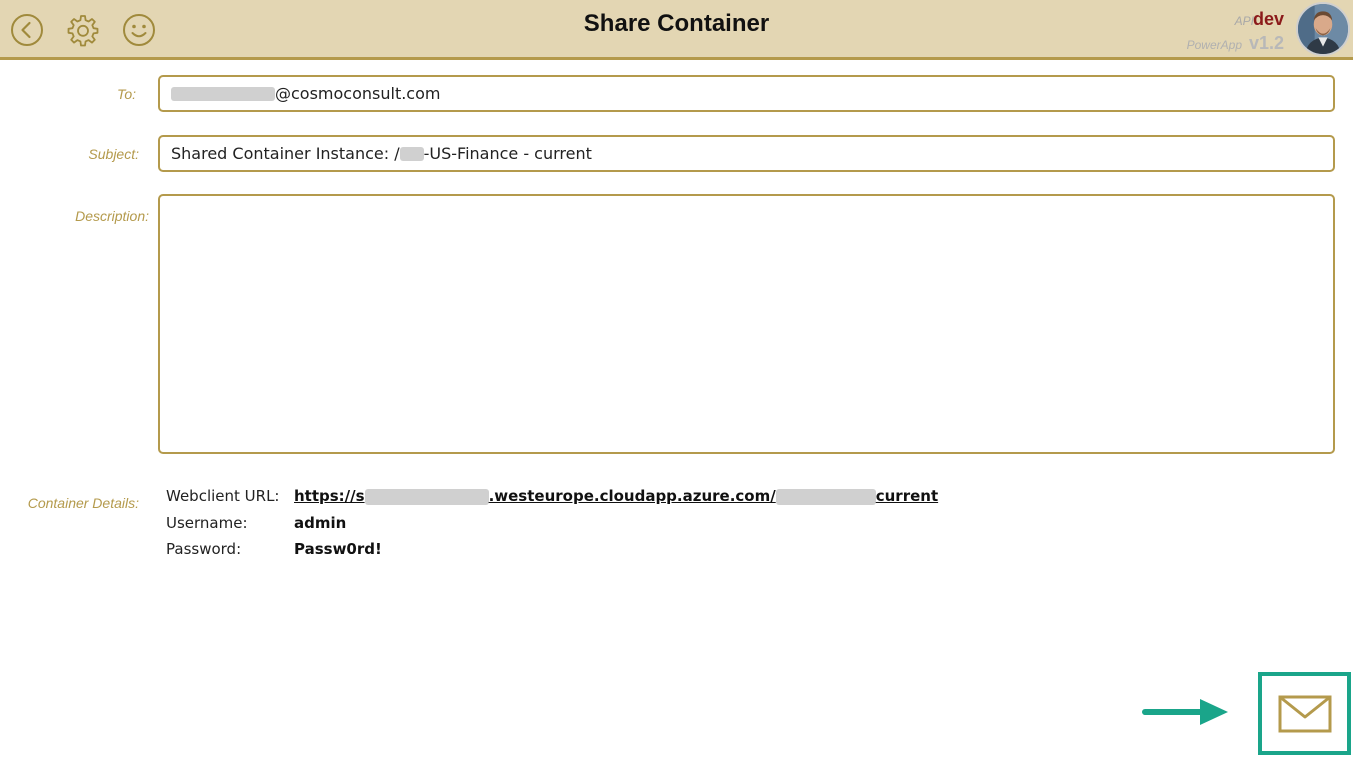 This screenshot has width=1353, height=761. I want to click on description-label: Description:, so click(112, 216).